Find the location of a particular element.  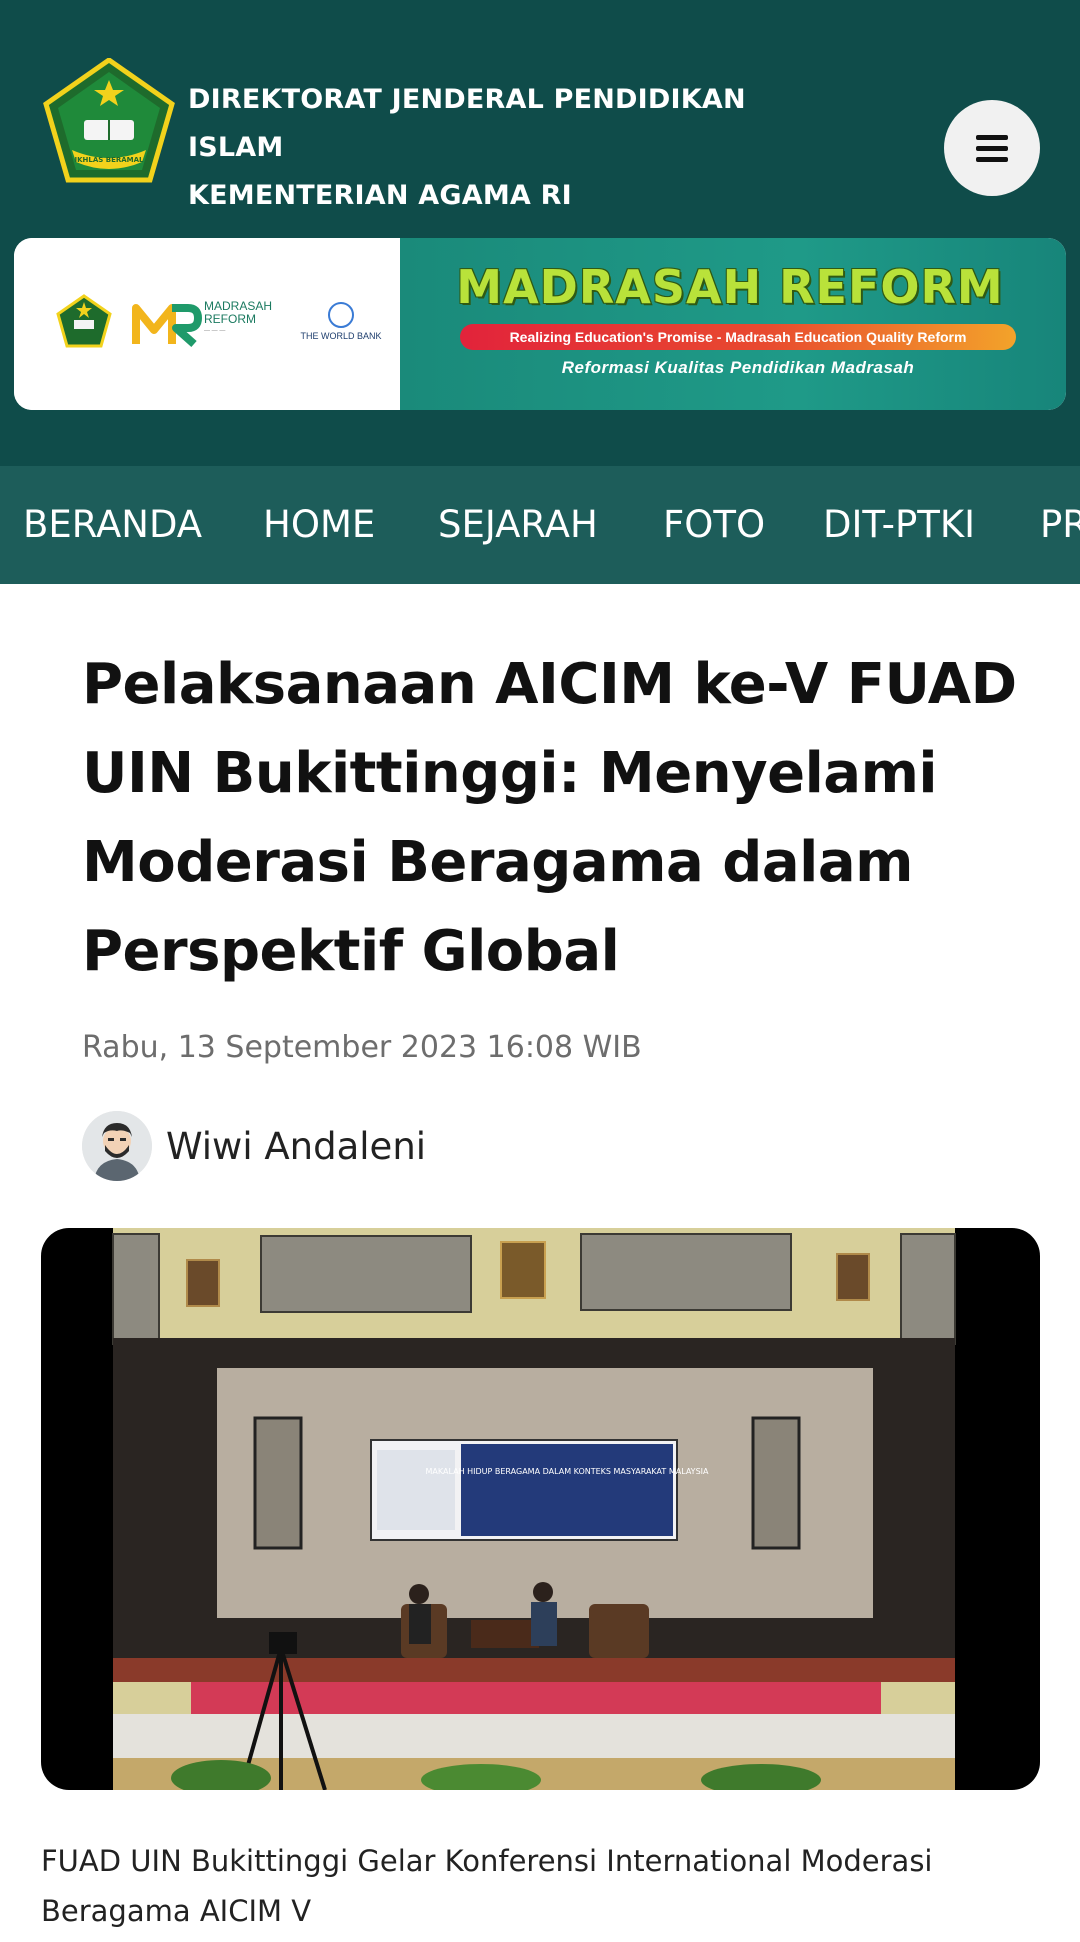

article-date: Rabu, 13 September 2023 16:08 WIB is located at coordinates (362, 1047).